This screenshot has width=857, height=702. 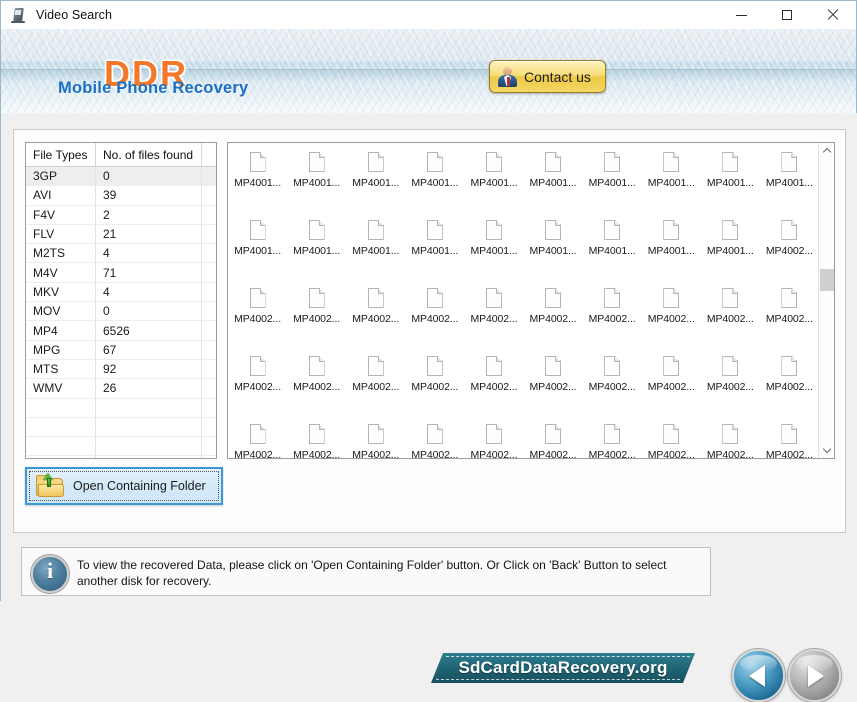 I want to click on brand-banner: SdCardDataRecovery.org, so click(x=563, y=668).